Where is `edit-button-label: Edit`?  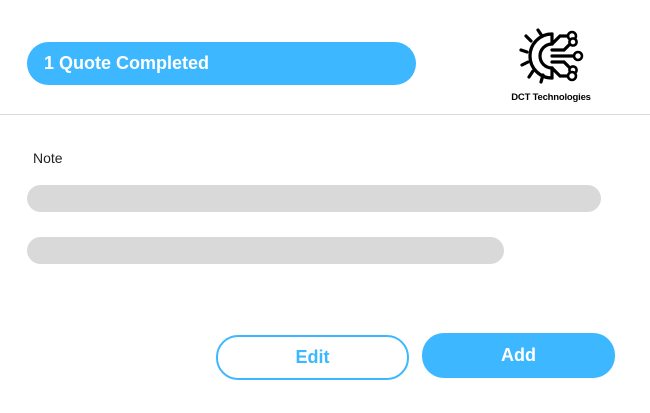 edit-button-label: Edit is located at coordinates (312, 357).